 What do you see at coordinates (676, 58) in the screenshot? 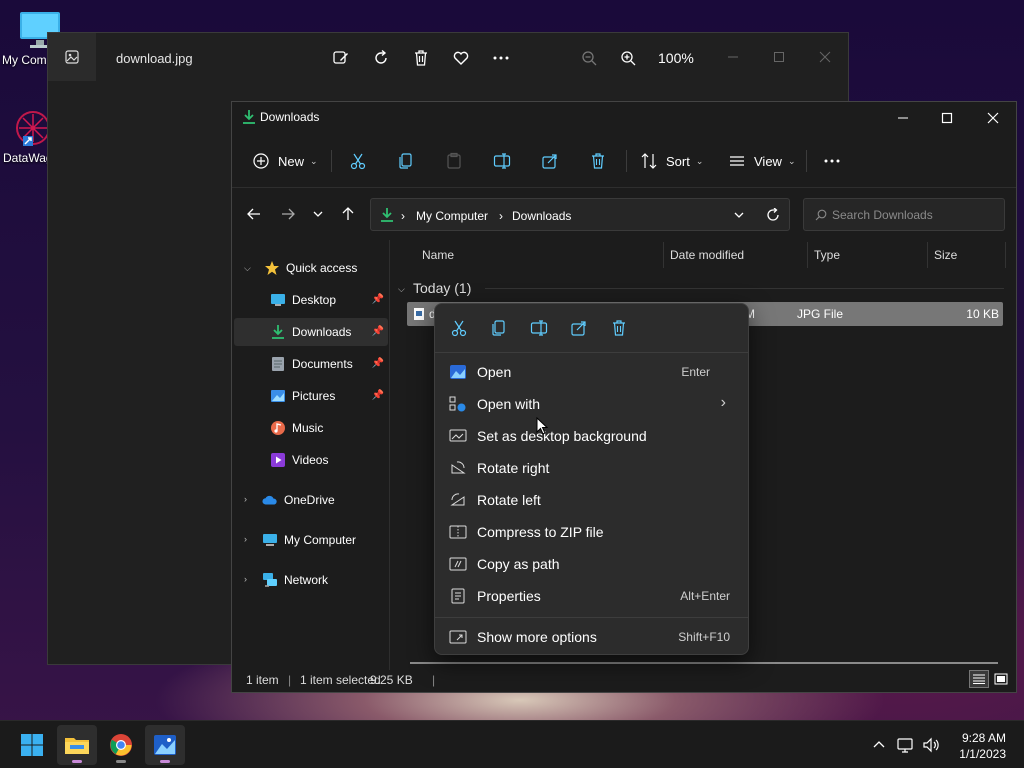
I see `zoom-level: 100%` at bounding box center [676, 58].